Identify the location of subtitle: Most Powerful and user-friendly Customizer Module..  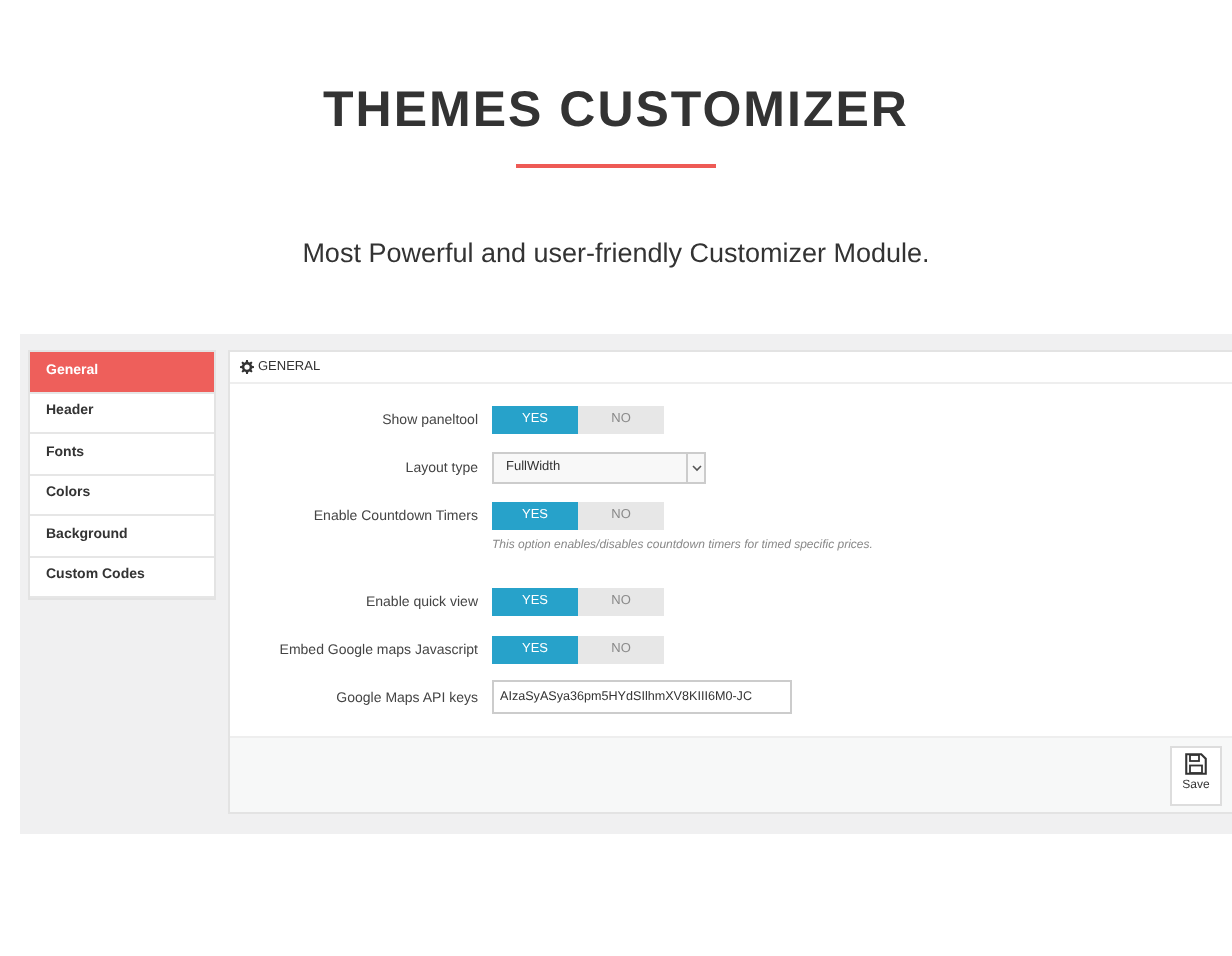
(616, 254).